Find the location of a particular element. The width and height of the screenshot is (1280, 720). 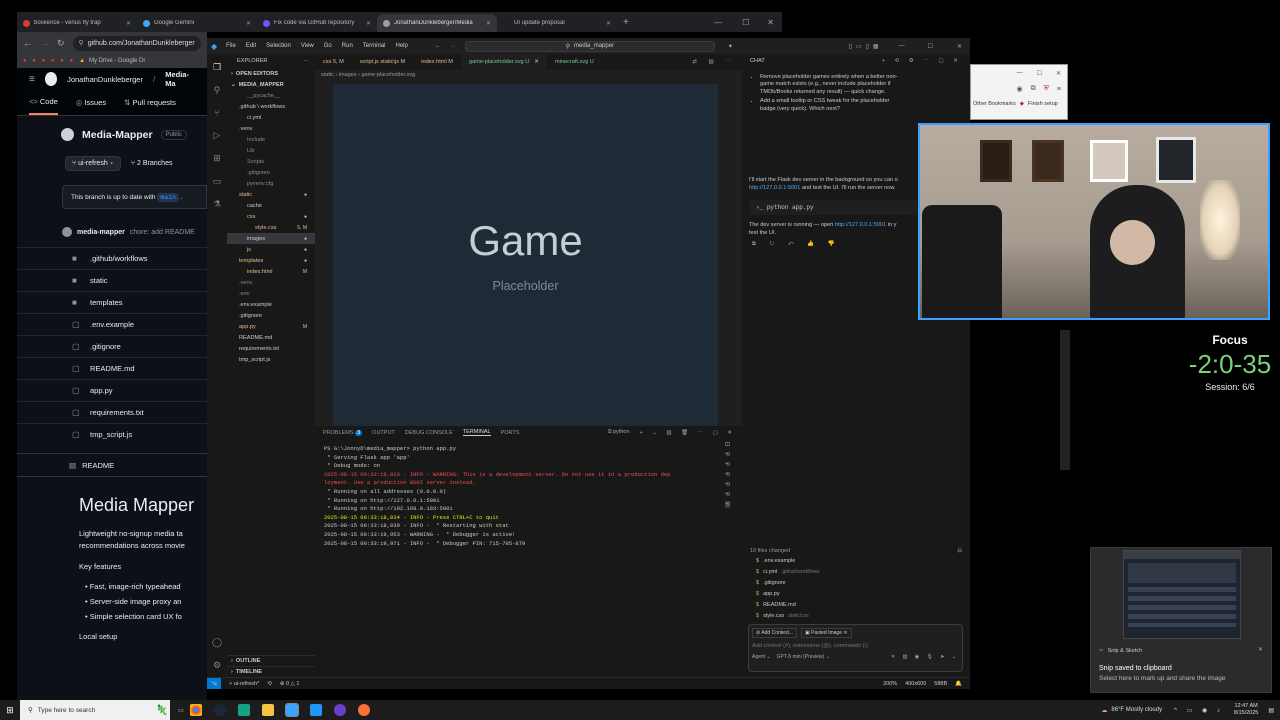

tab-output: OUTPUT is located at coordinates (383, 433).